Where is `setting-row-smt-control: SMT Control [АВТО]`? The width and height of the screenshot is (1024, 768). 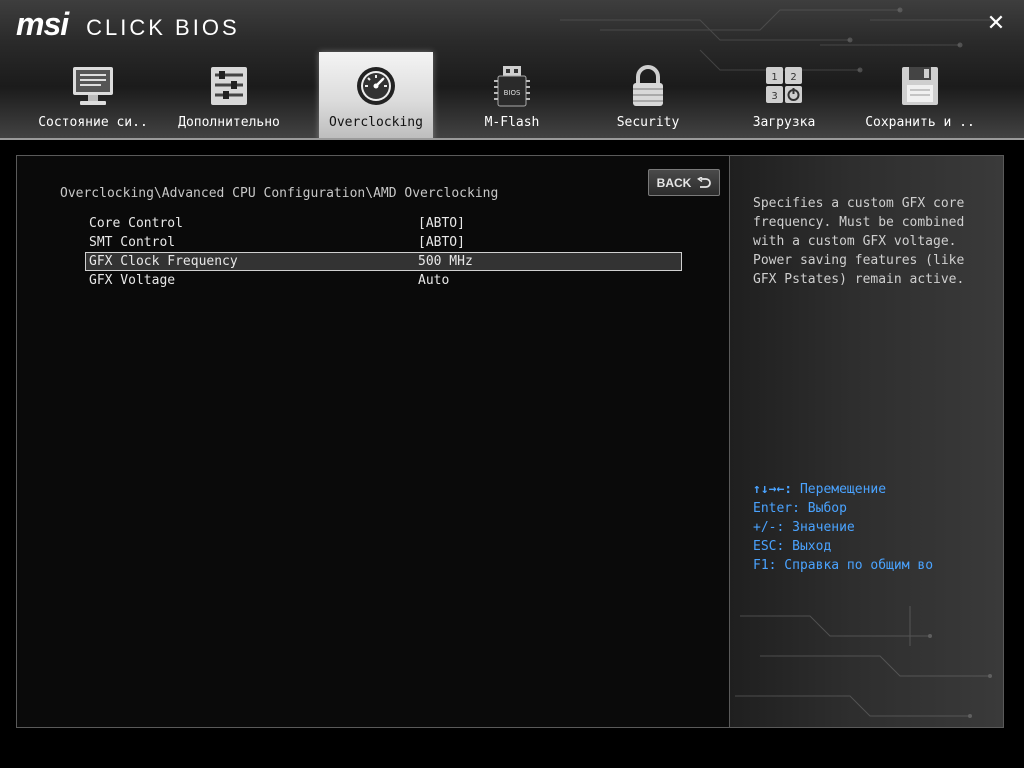 setting-row-smt-control: SMT Control [АВТО] is located at coordinates (383, 242).